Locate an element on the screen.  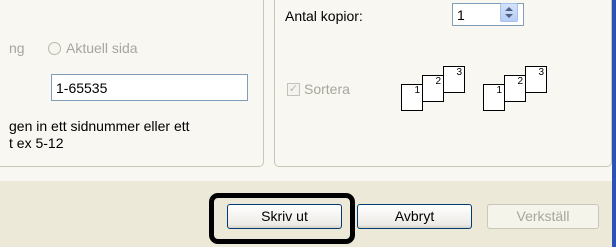
collate-label: Sortera is located at coordinates (327, 89).